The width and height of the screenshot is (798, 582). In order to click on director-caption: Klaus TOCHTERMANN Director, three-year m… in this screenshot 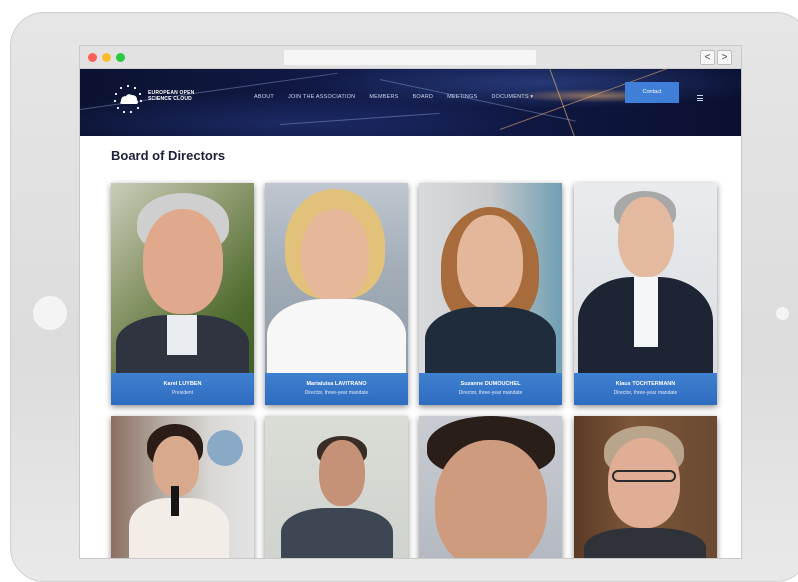, I will do `click(645, 389)`.